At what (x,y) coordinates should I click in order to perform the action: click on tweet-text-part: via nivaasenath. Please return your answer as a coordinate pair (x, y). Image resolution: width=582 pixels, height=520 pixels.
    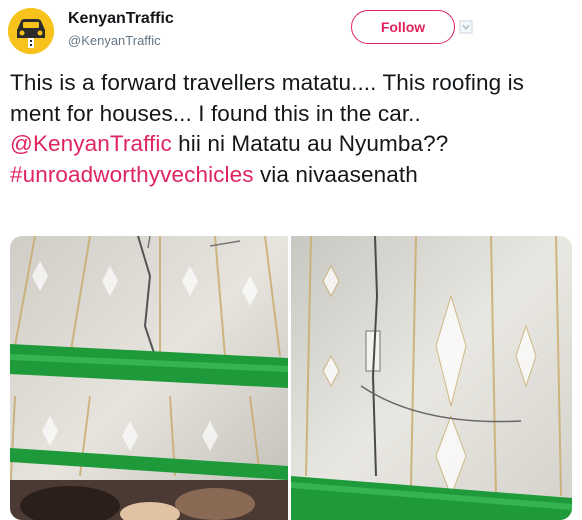
    Looking at the image, I should click on (335, 174).